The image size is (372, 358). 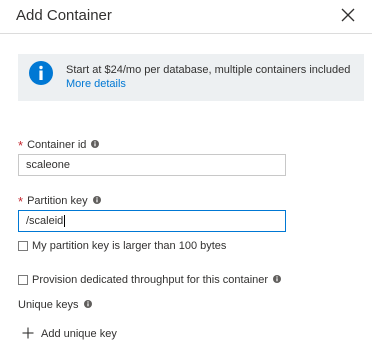 I want to click on text-caret, so click(x=65, y=221).